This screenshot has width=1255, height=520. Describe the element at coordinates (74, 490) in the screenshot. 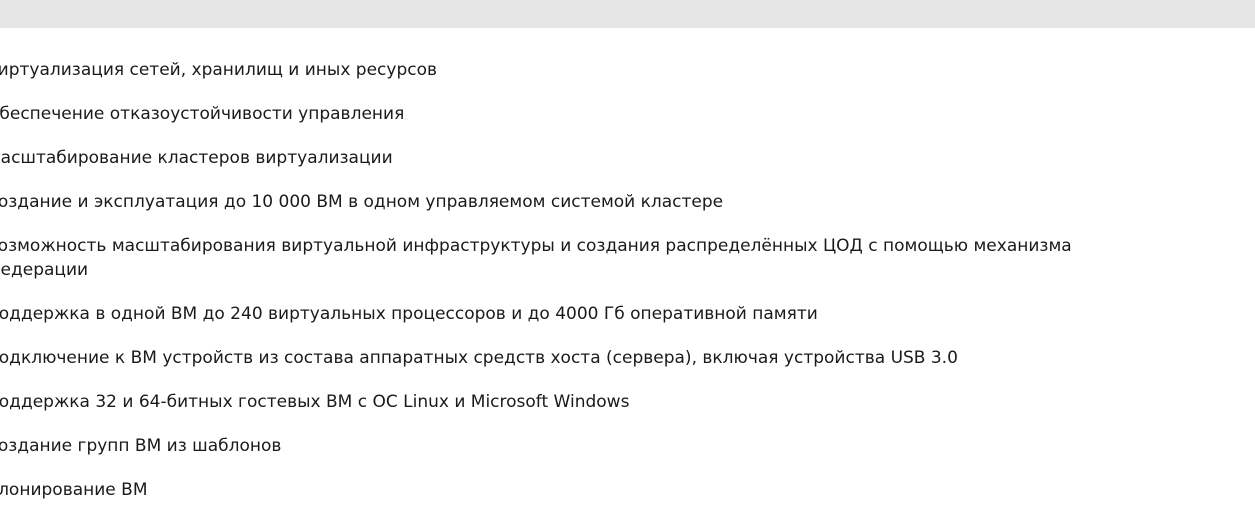

I see `feature-text: Клонирование ВМ` at that location.